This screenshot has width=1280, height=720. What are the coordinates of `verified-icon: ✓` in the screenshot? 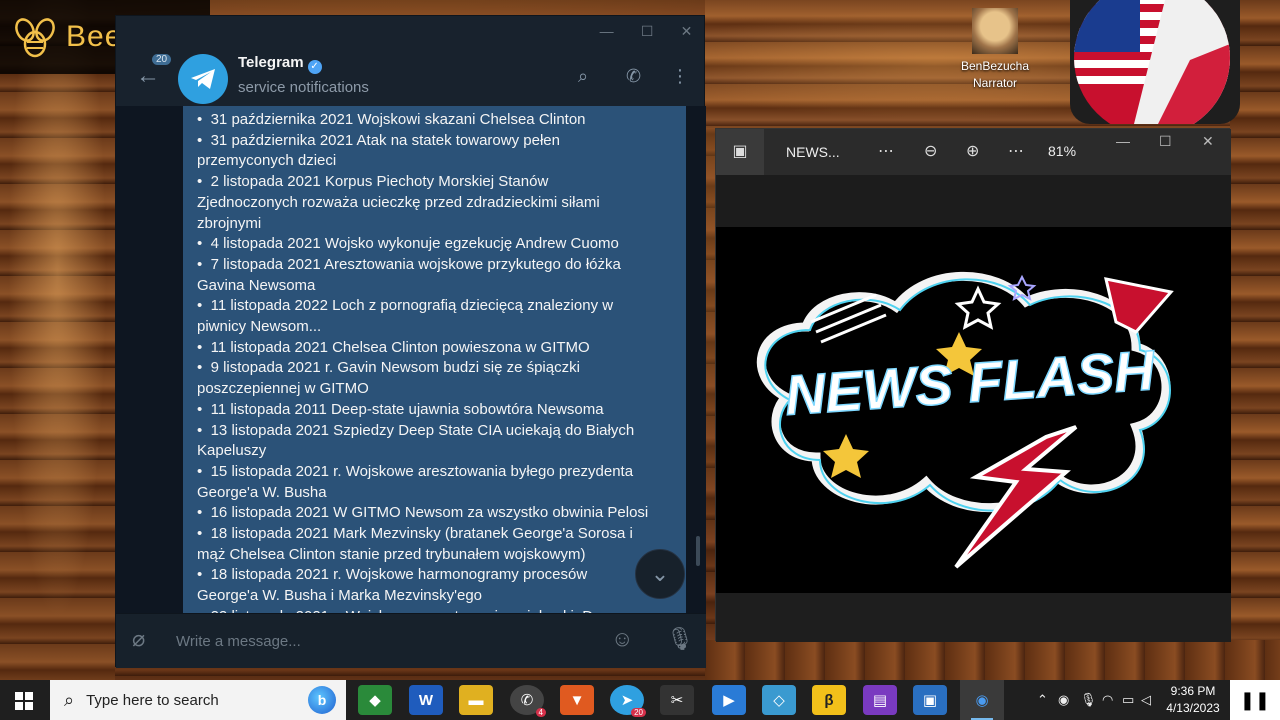 It's located at (314, 67).